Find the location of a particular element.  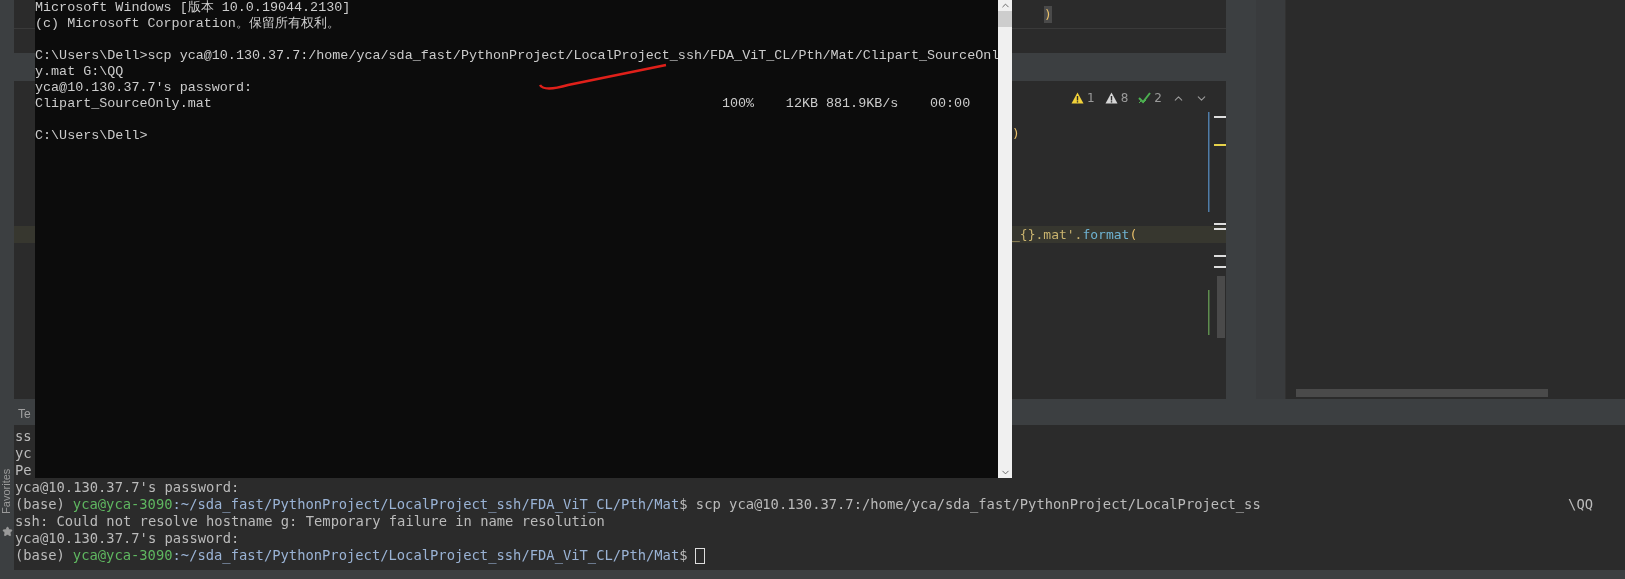

transfer-speed: 881.9KB/s is located at coordinates (863, 104).